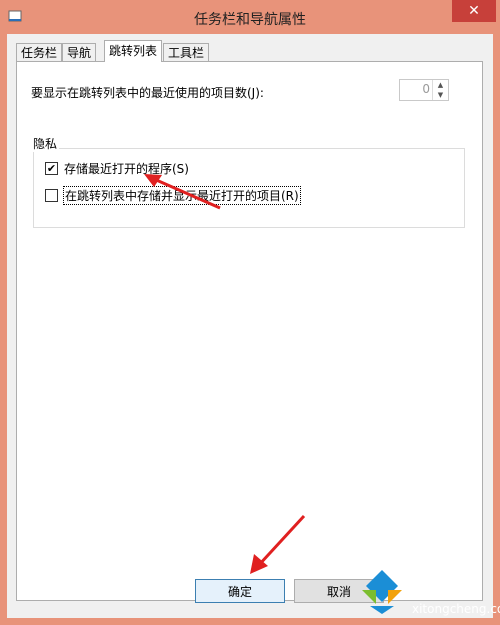 The height and width of the screenshot is (625, 500). Describe the element at coordinates (456, 609) in the screenshot. I see `watermark-url: xitongcheng.com` at that location.